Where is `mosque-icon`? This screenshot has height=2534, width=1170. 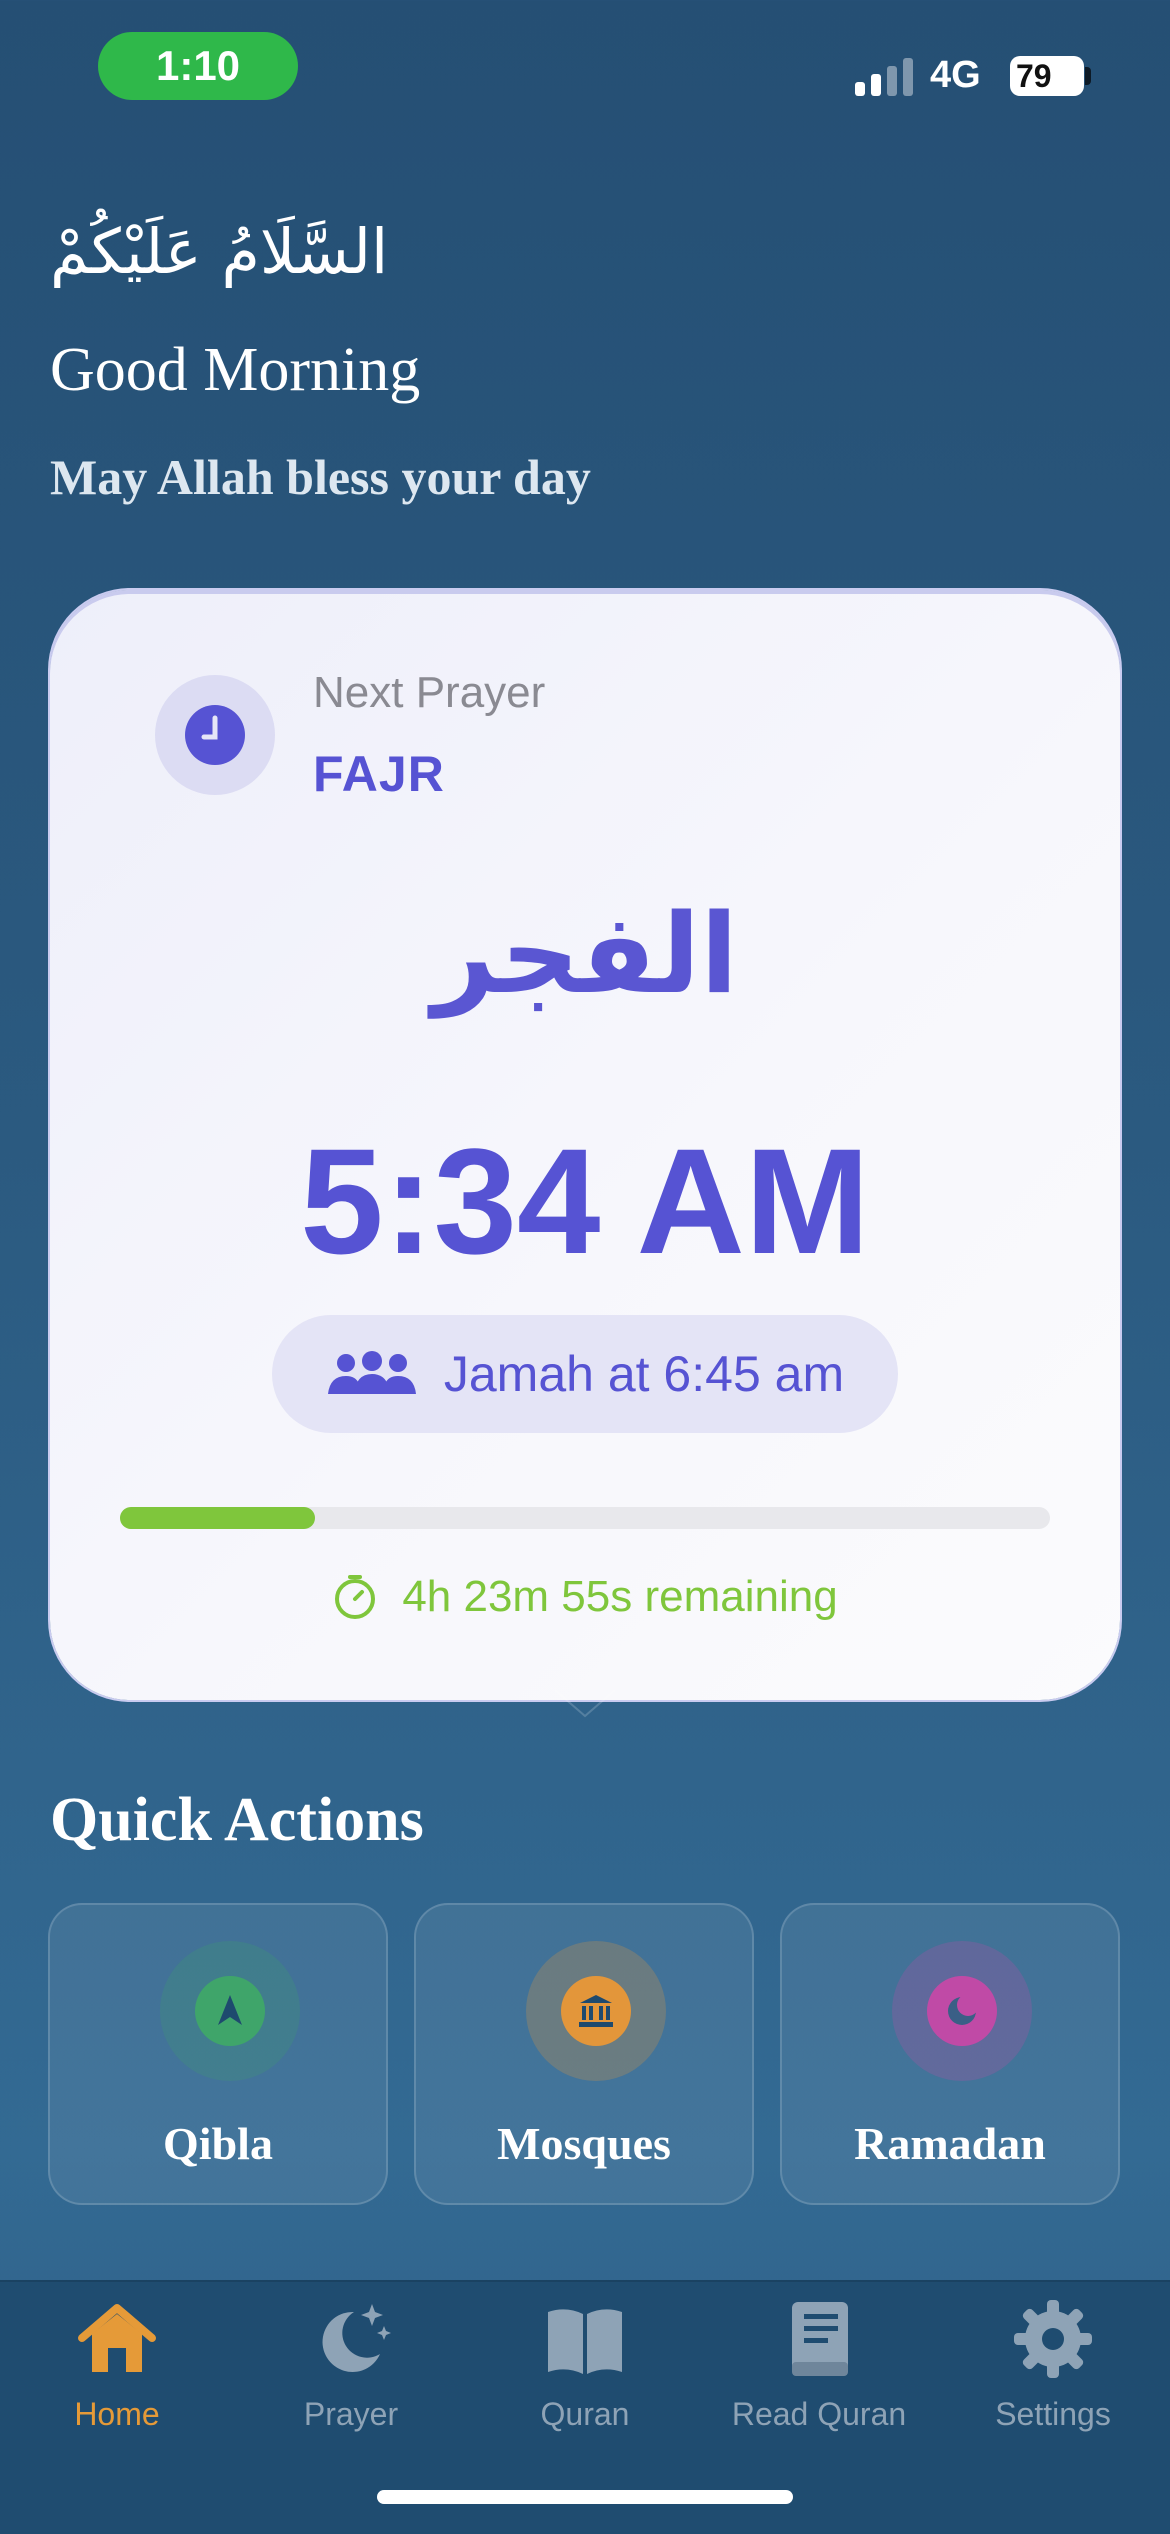
mosque-icon is located at coordinates (596, 2011).